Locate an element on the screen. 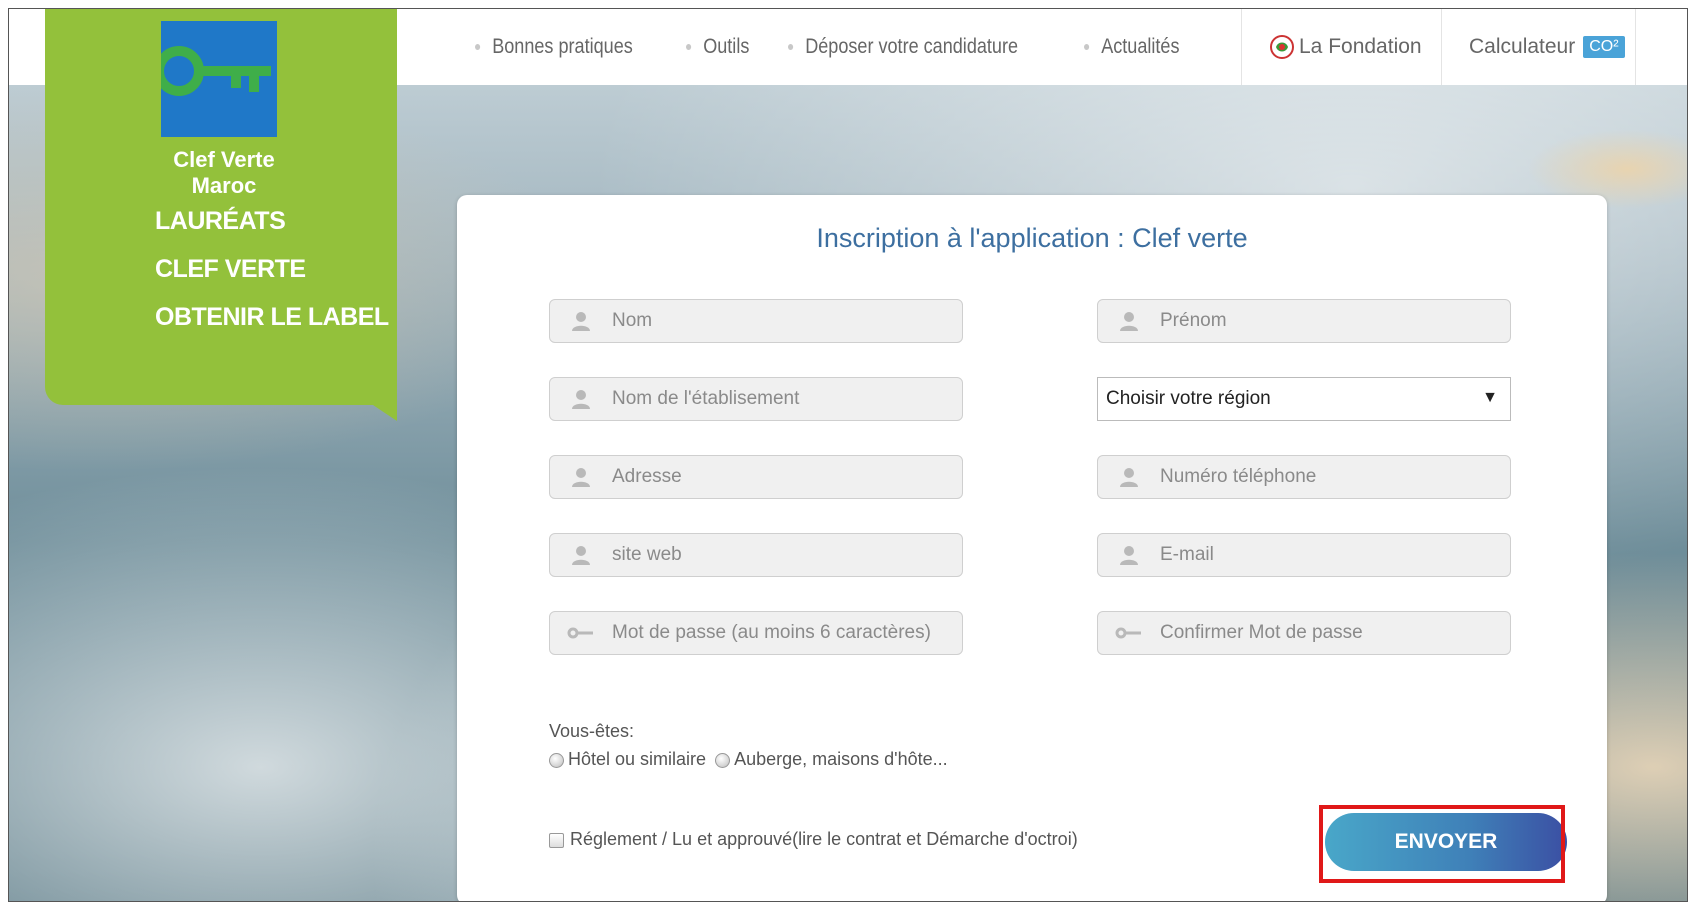 Image resolution: width=1698 pixels, height=904 pixels. radio-hotel-label: Hôtel ou similaire is located at coordinates (637, 759).